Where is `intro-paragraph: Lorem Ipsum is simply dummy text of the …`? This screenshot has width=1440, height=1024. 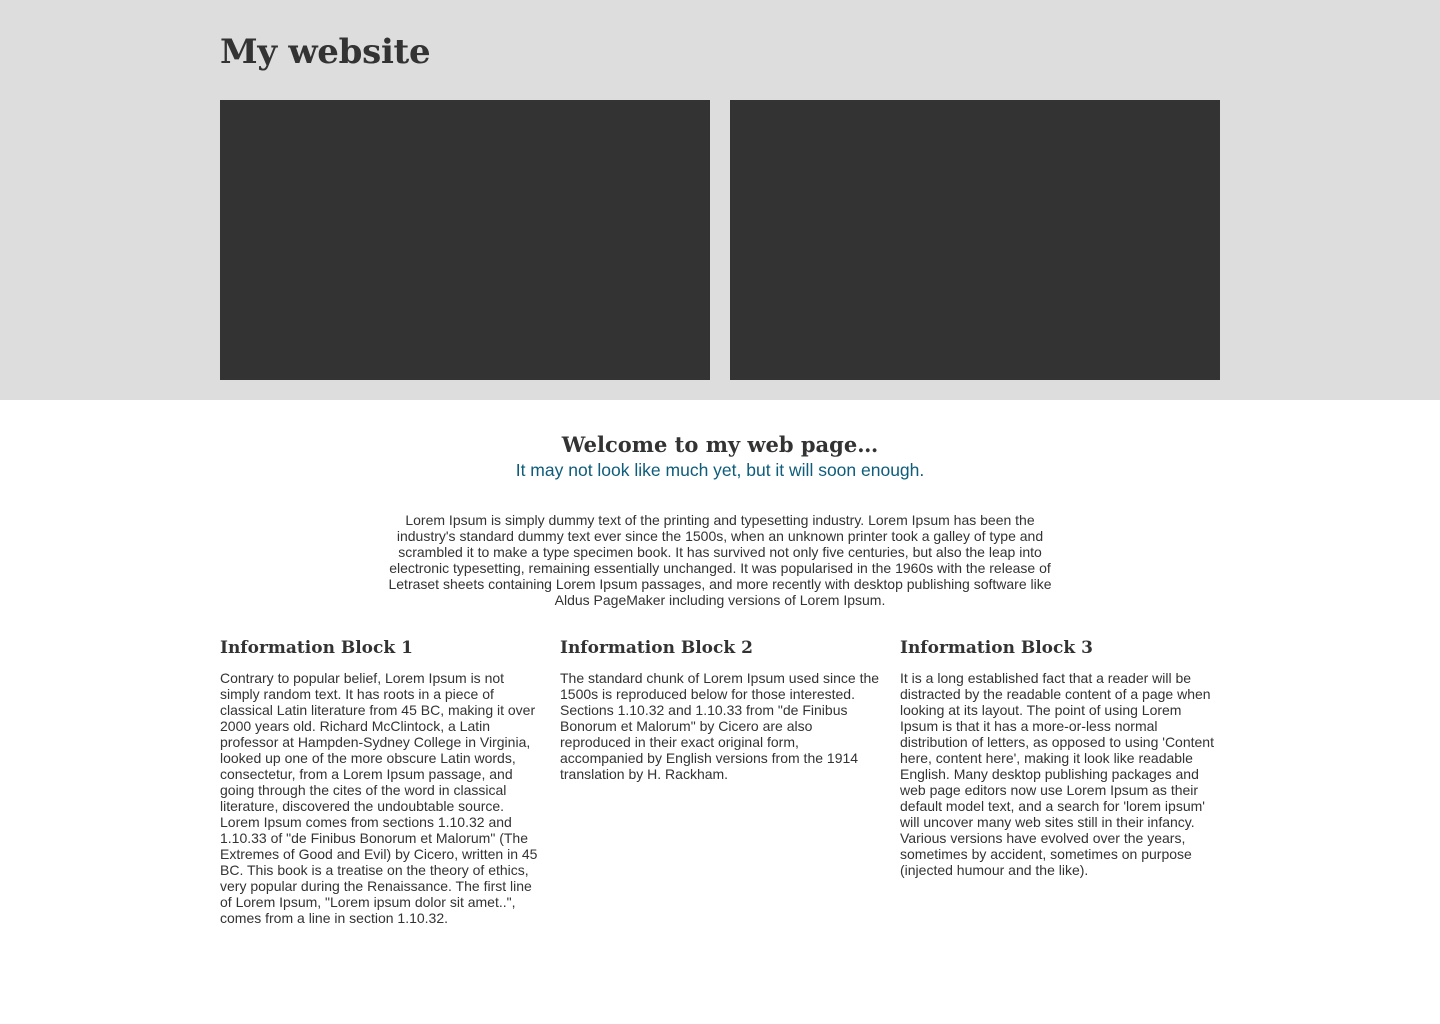 intro-paragraph: Lorem Ipsum is simply dummy text of the … is located at coordinates (720, 560).